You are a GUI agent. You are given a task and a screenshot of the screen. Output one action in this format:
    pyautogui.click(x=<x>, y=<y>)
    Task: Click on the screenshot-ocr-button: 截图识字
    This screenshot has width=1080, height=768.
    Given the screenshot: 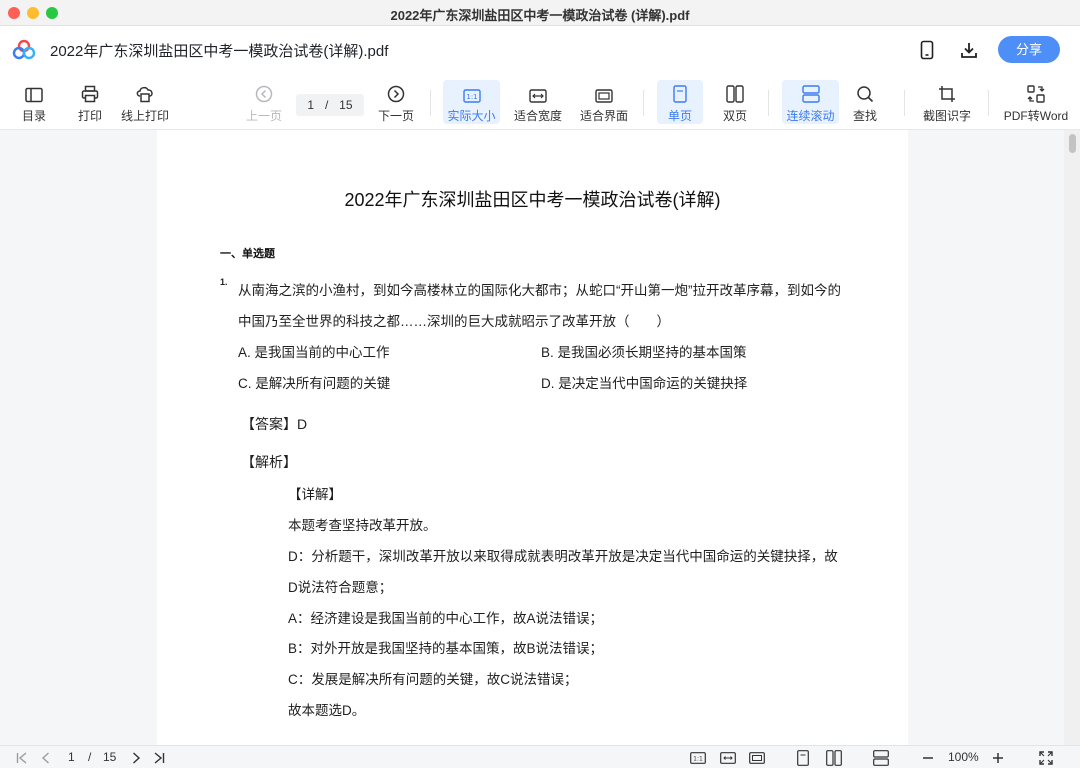 What is the action you would take?
    pyautogui.click(x=947, y=102)
    